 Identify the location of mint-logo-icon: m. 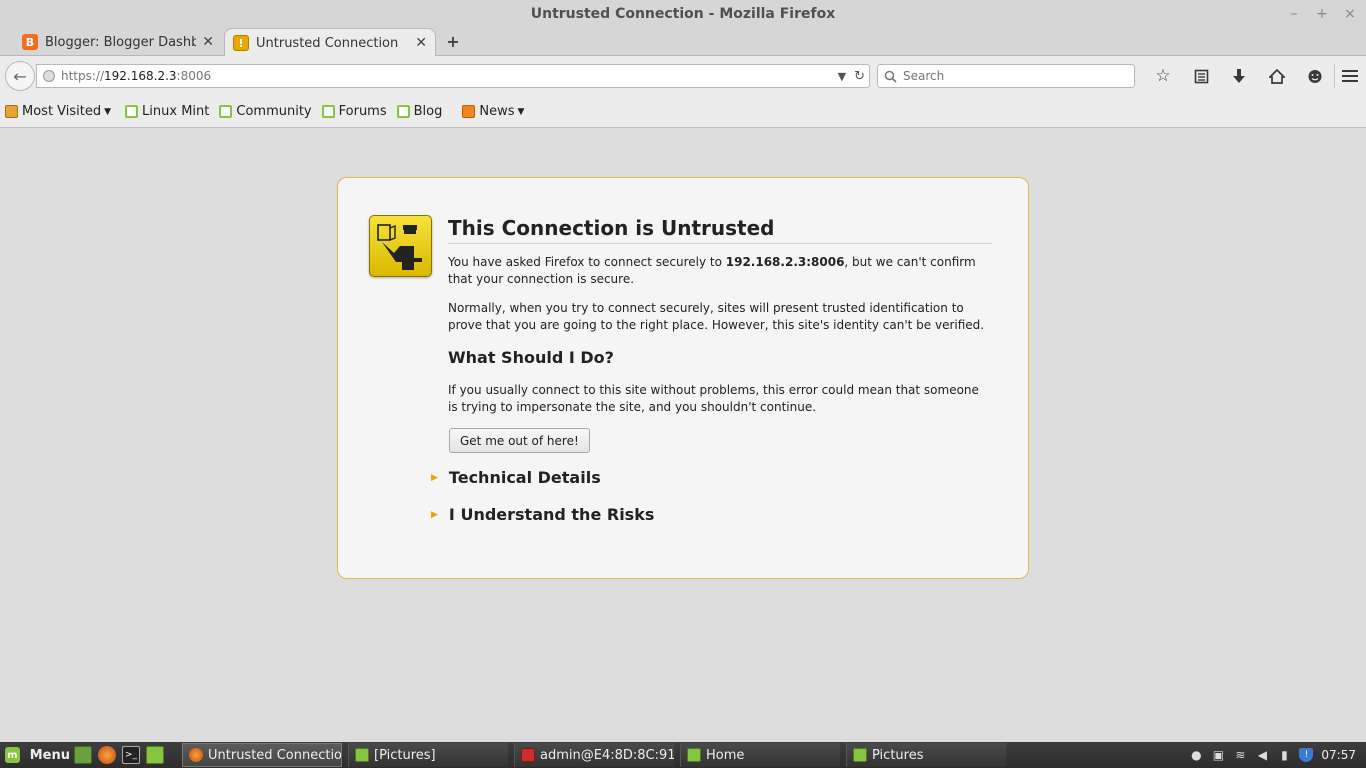
(12, 755).